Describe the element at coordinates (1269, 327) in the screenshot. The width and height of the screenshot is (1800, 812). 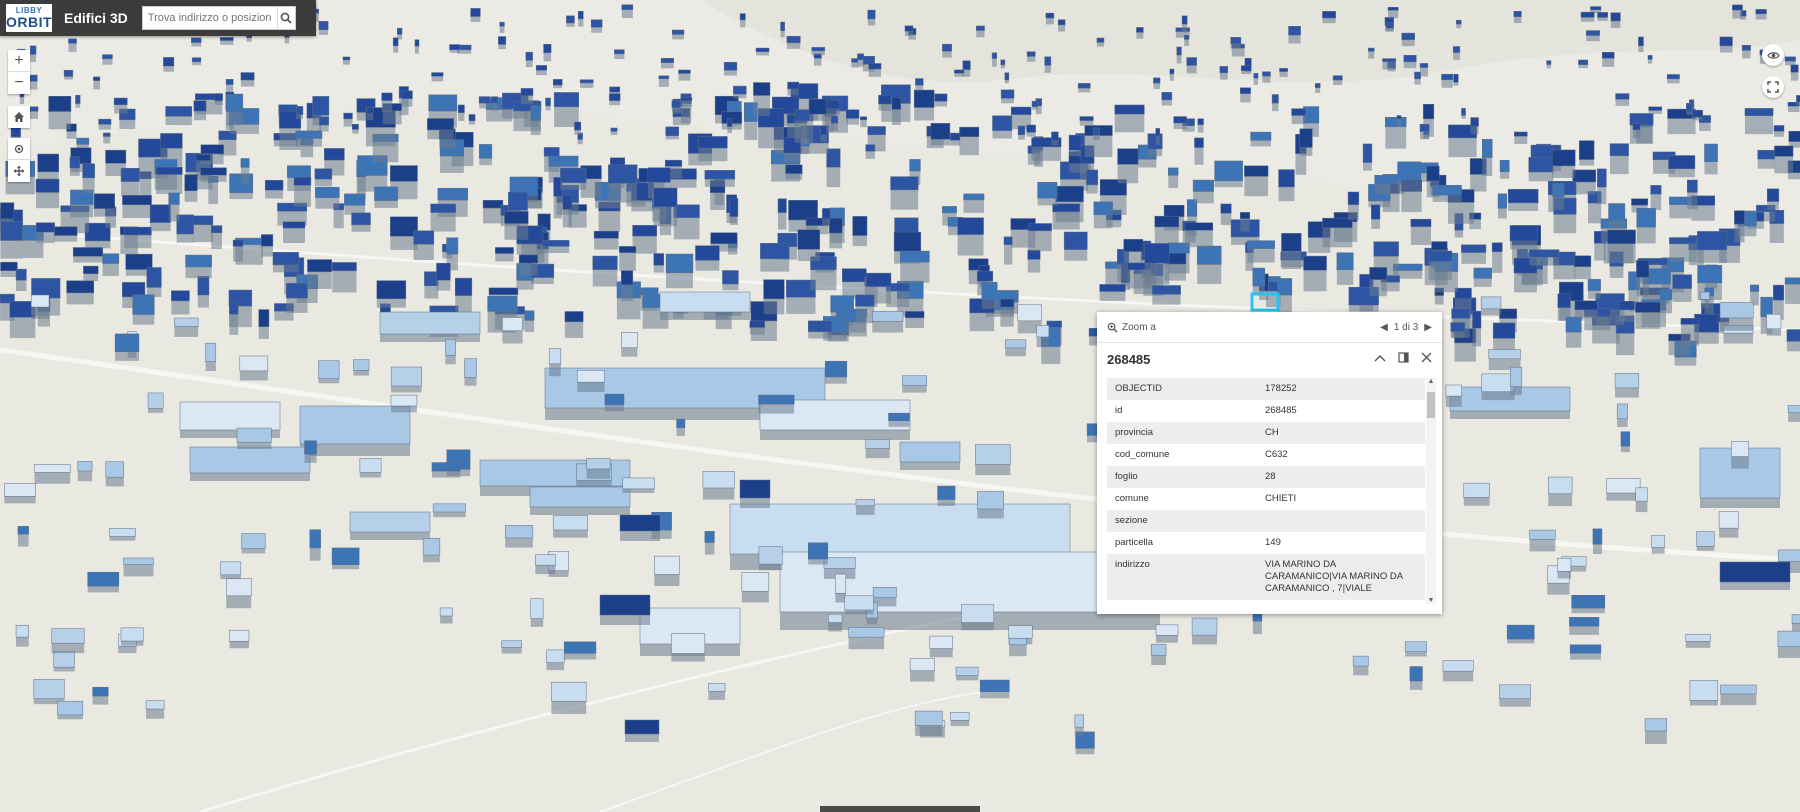
I see `popup-toolbar: Zoom a ◀ 1 di 3 ▶` at that location.